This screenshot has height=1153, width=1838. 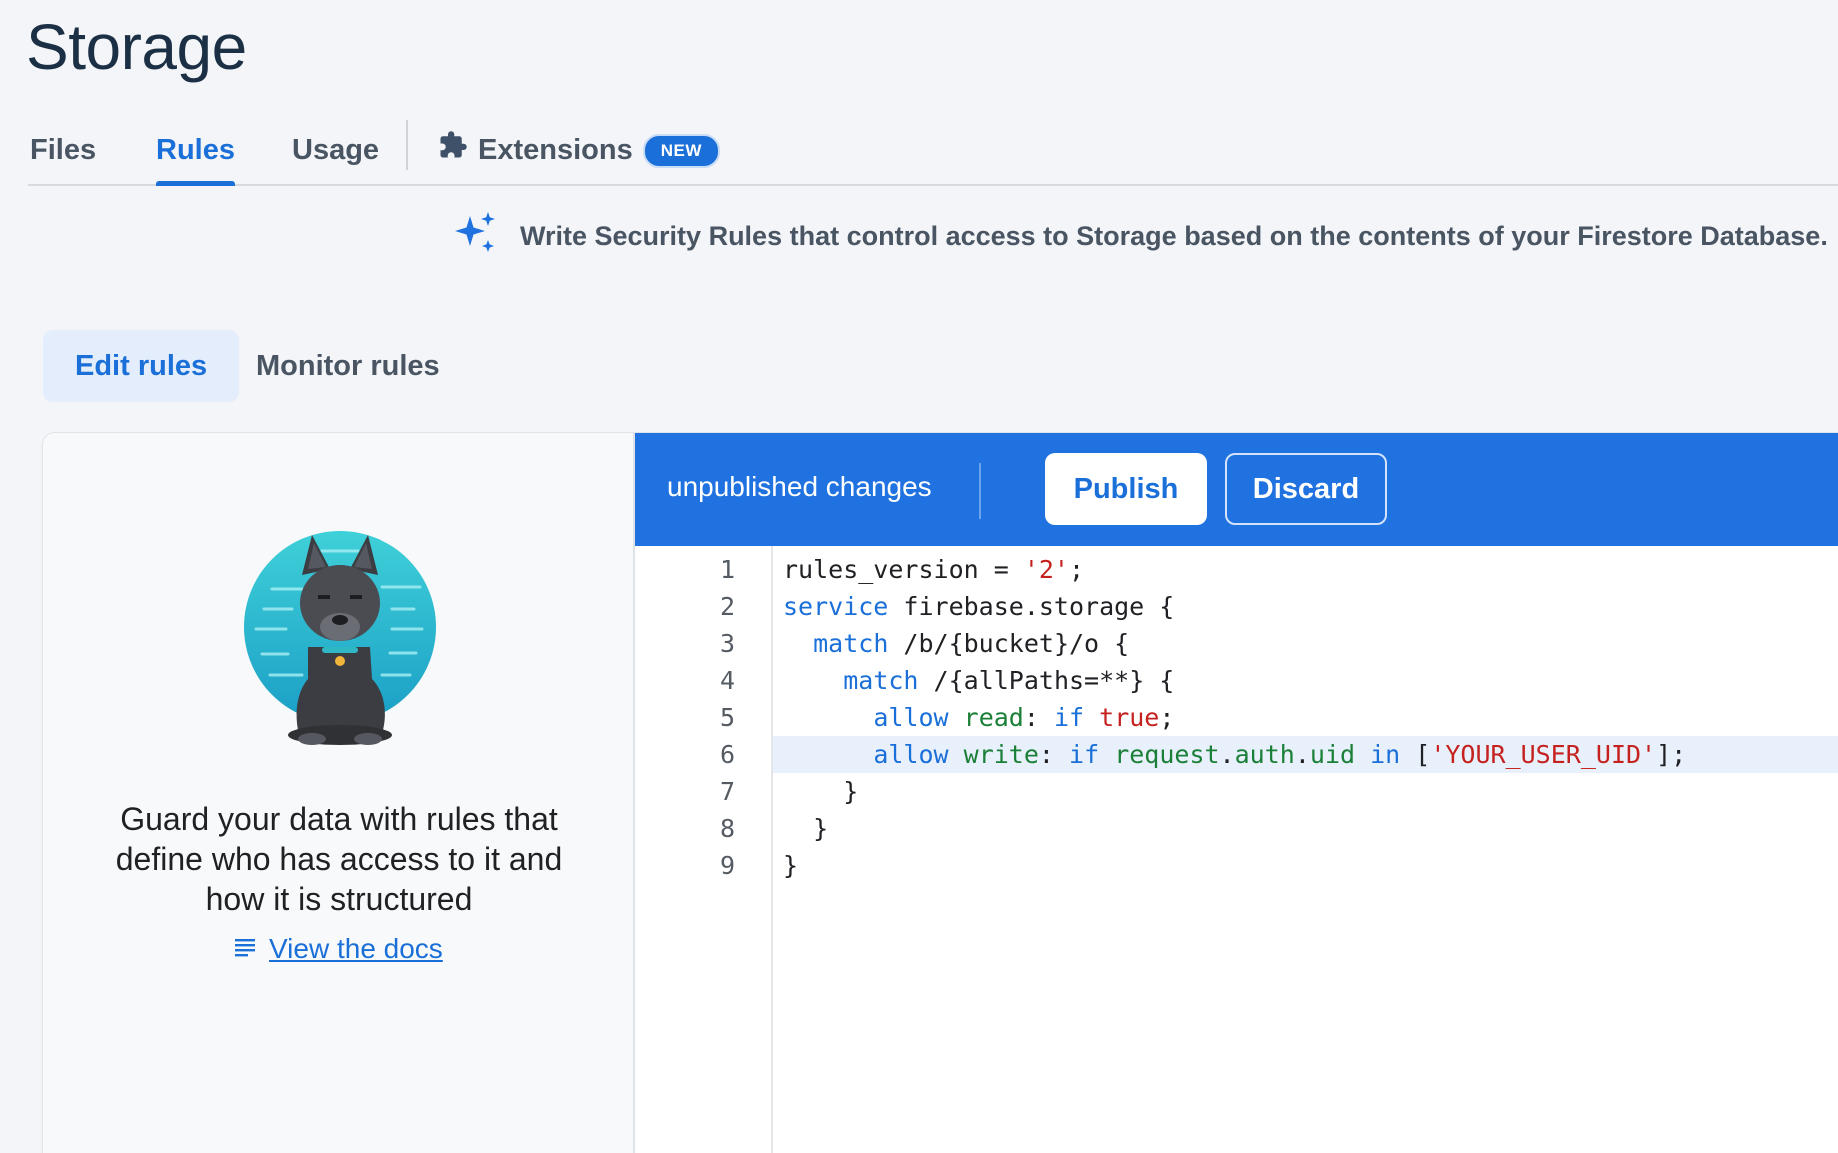 I want to click on code-line: match /{allPaths=**} {, so click(x=1305, y=680).